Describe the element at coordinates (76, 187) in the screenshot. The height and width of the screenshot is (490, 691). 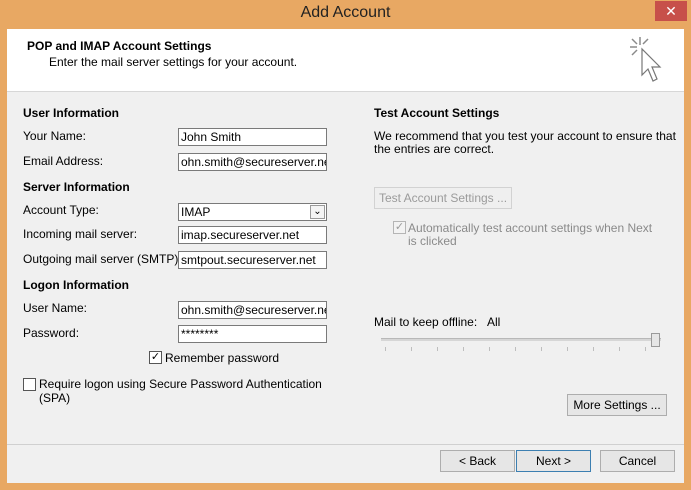
I see `server-info-heading: Server Information` at that location.